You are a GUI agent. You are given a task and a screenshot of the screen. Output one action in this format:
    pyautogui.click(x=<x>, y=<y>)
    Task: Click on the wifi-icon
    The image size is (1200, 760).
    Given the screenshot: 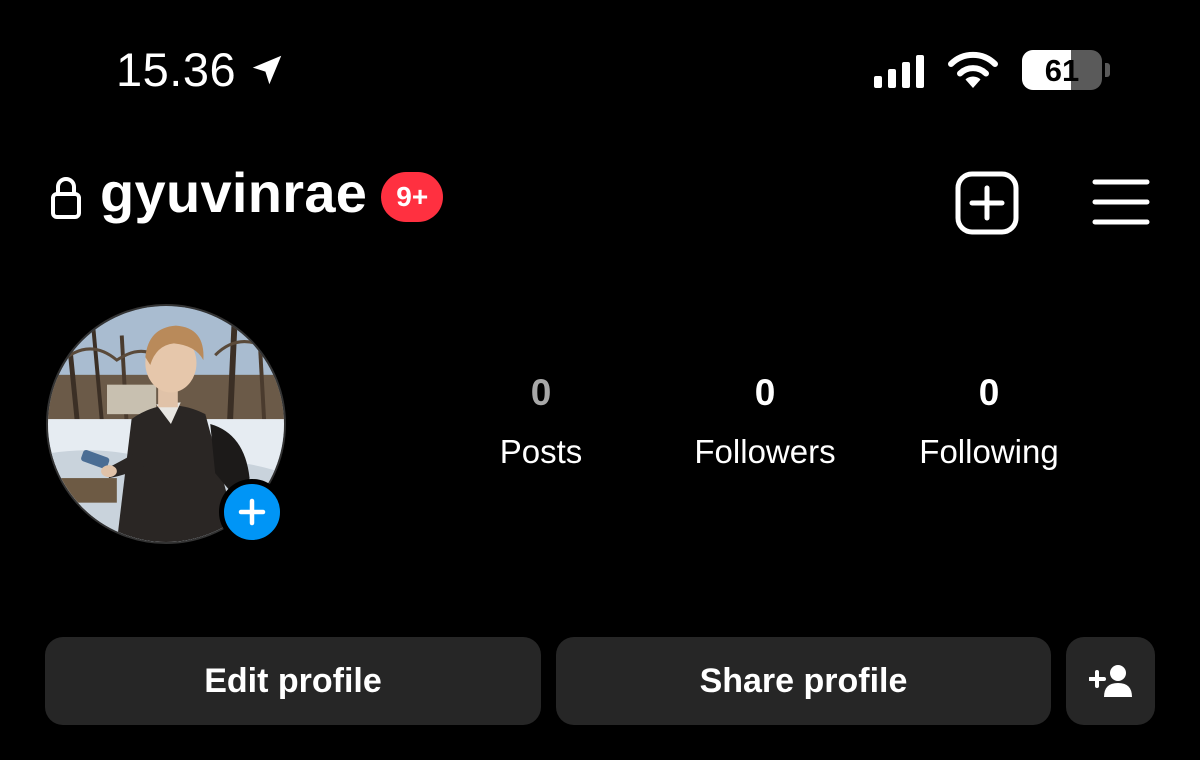 What is the action you would take?
    pyautogui.click(x=973, y=69)
    